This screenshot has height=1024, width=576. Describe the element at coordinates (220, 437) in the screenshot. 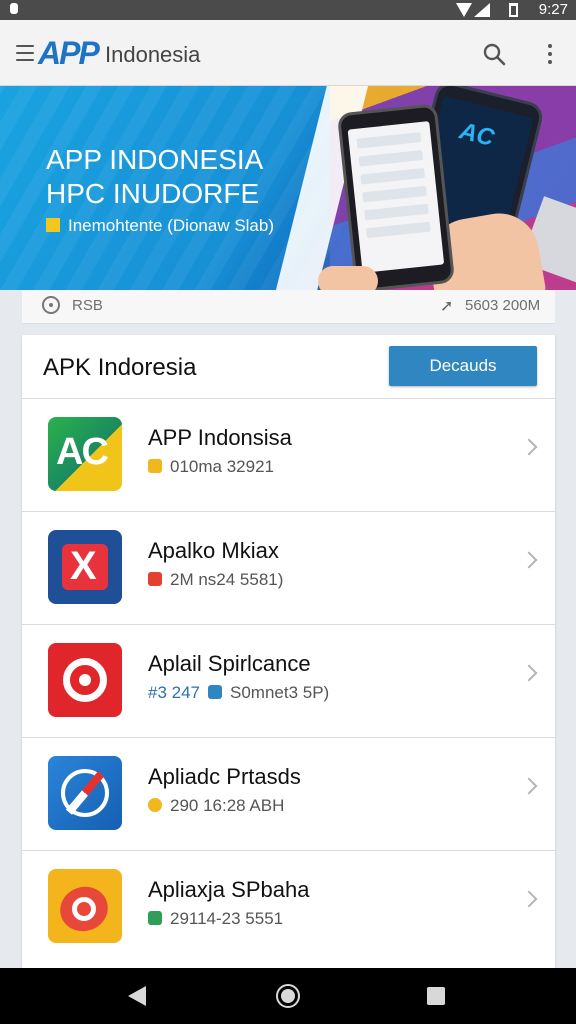

I see `app-name: APP Indonsisa` at that location.